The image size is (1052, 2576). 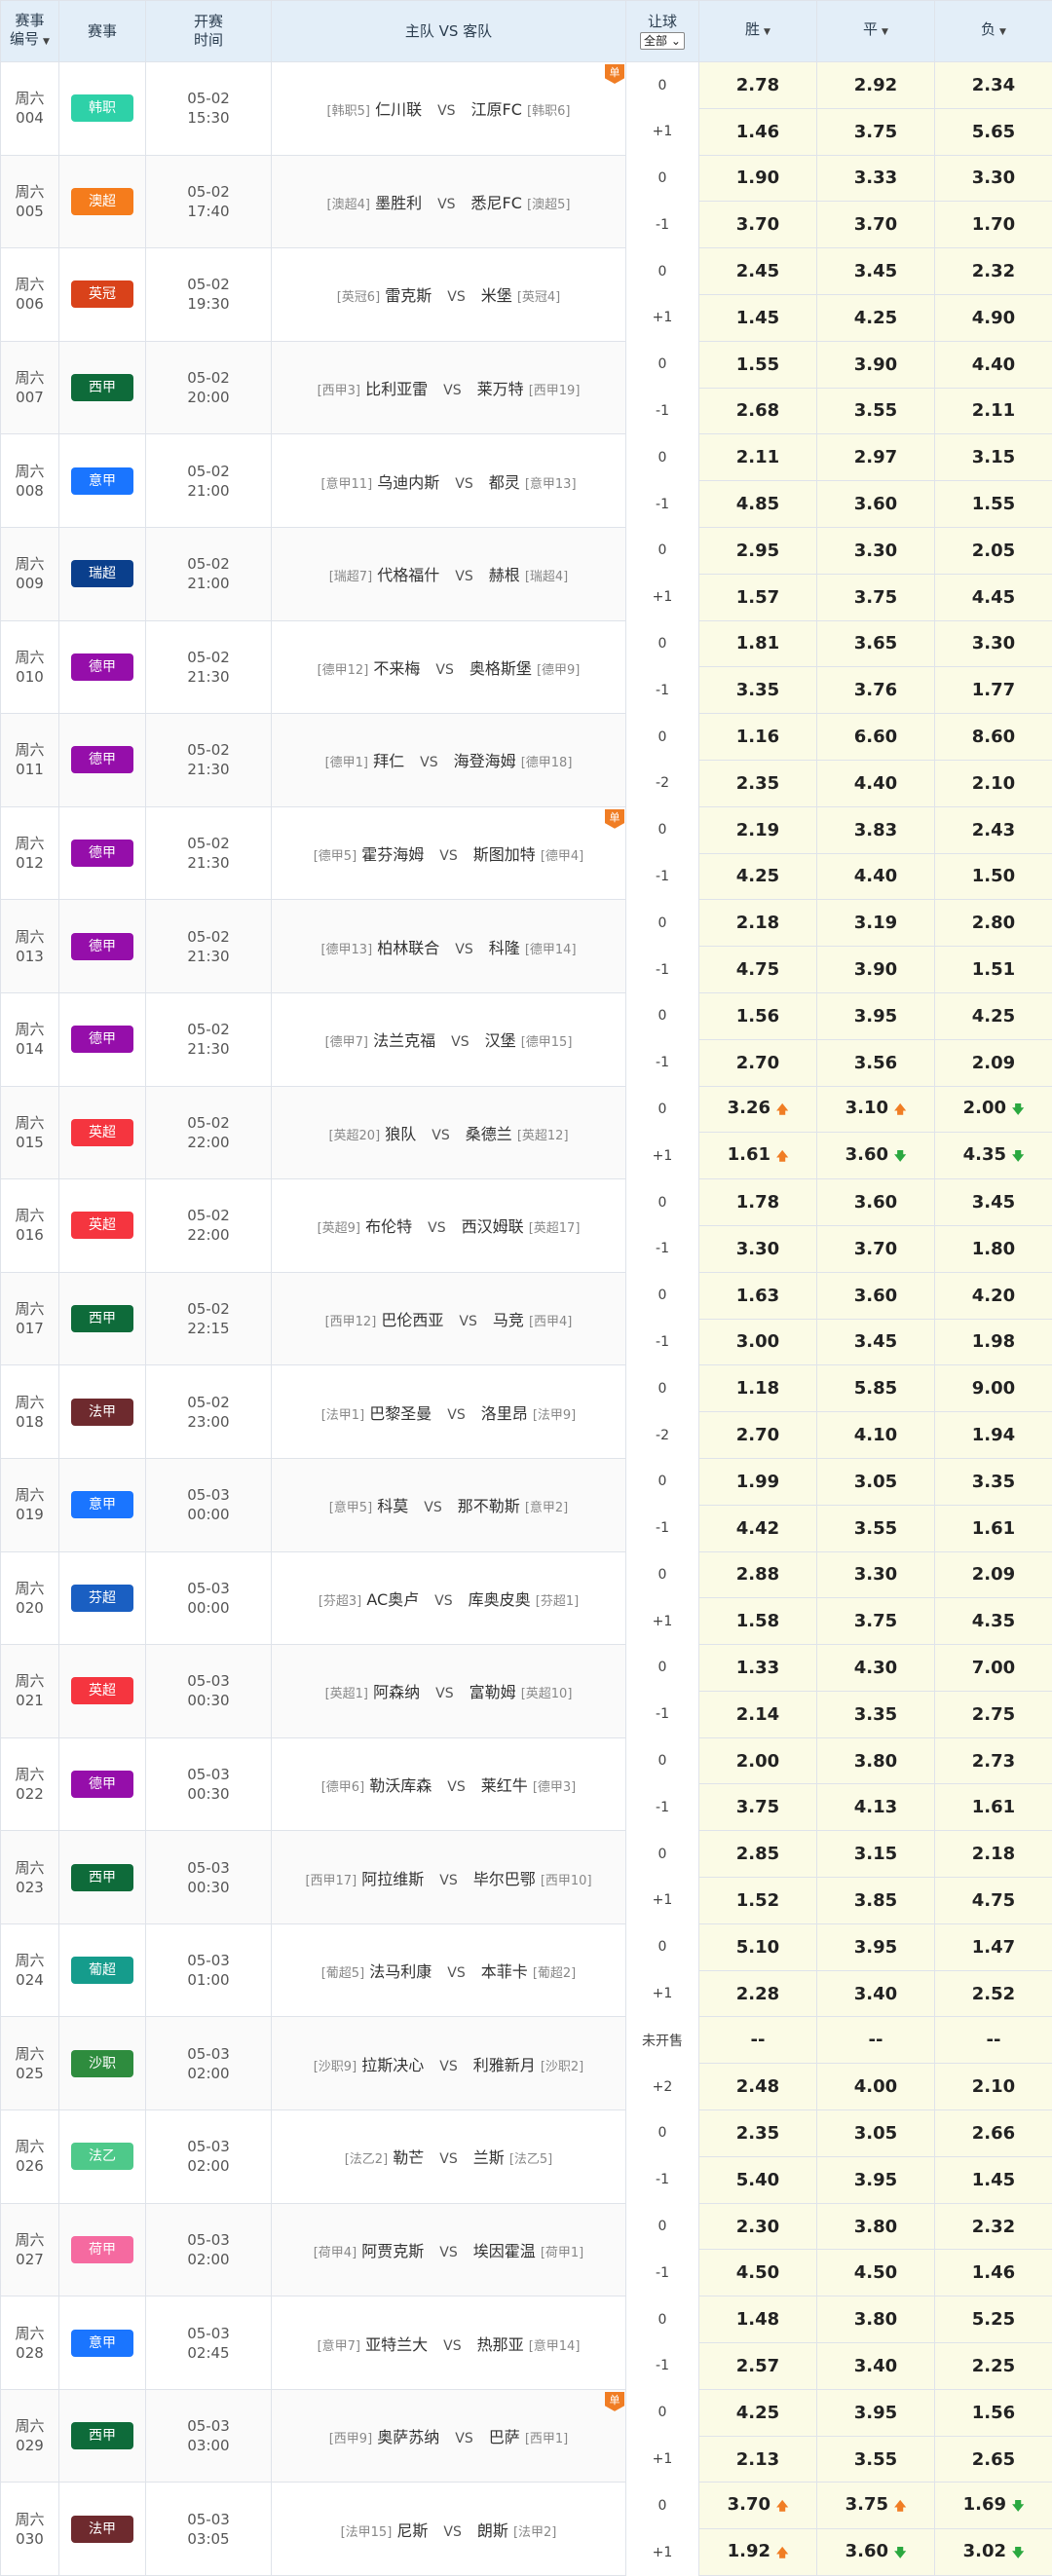 What do you see at coordinates (408, 482) in the screenshot?
I see `home-team: 乌迪内斯` at bounding box center [408, 482].